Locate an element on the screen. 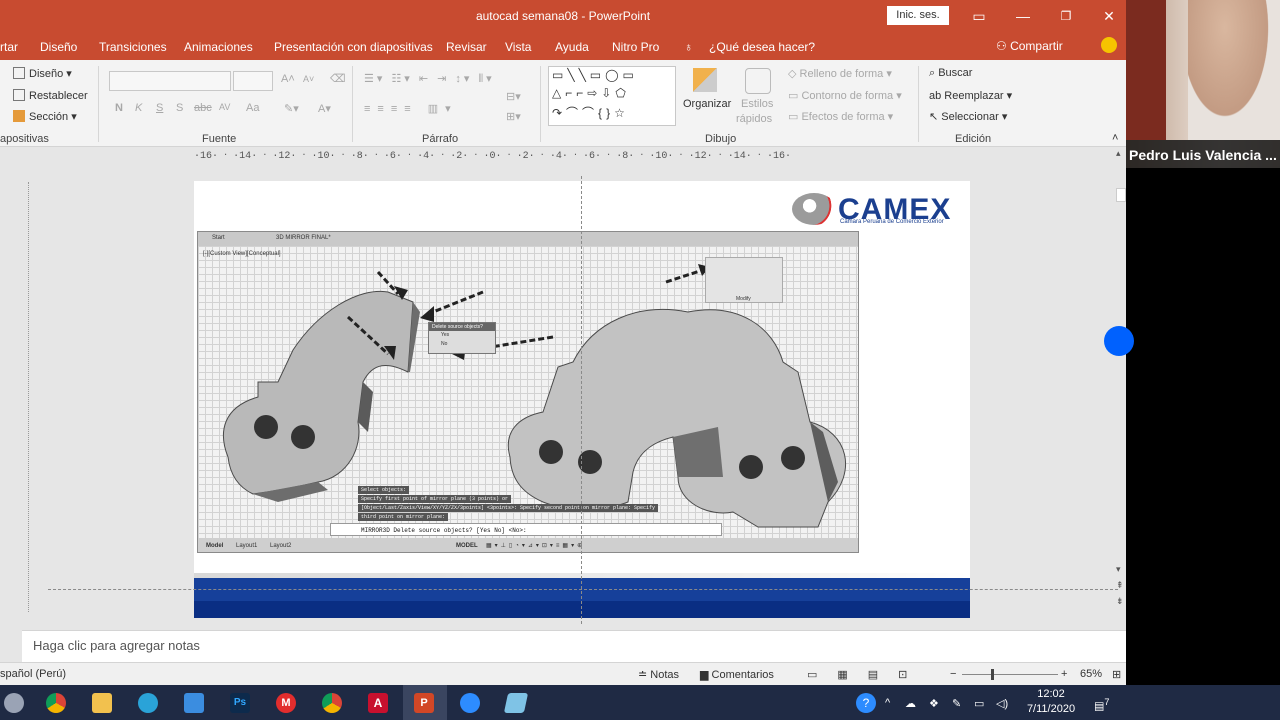  tab-animations: Animaciones is located at coordinates (218, 47).